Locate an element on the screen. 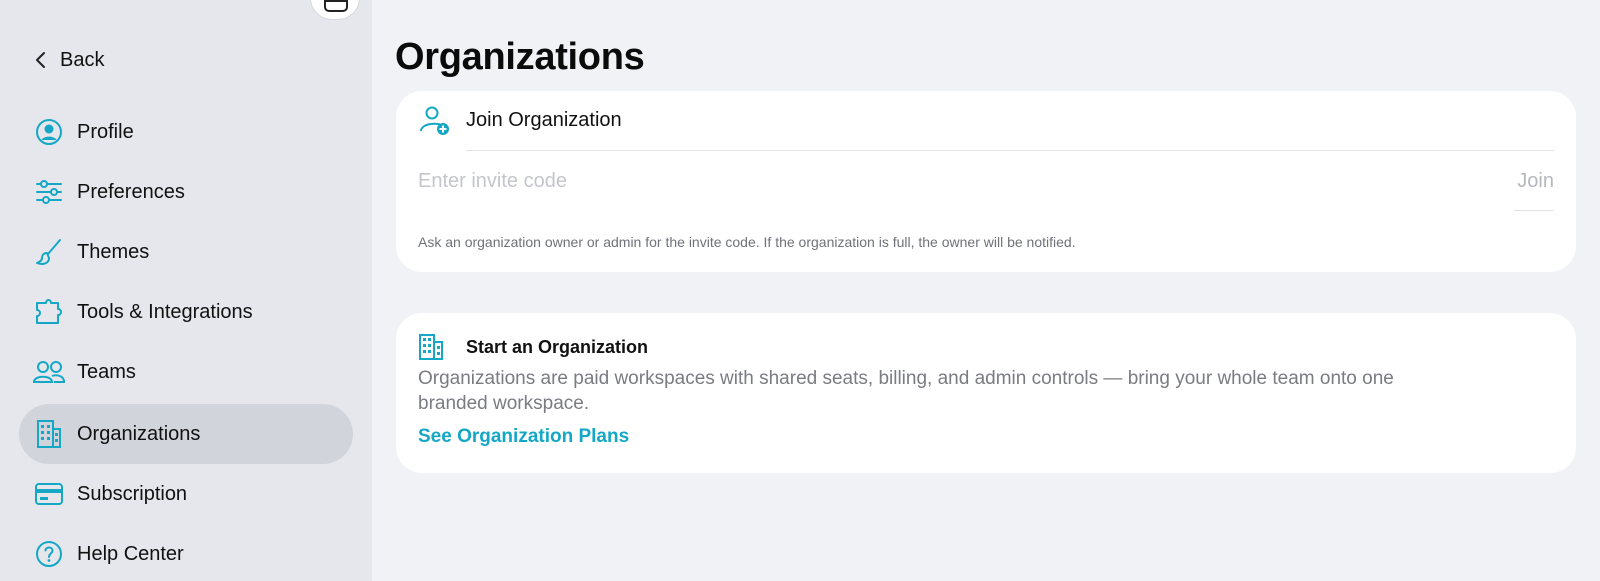 Image resolution: width=1600 pixels, height=581 pixels. sidebar-item-label: Help Center is located at coordinates (130, 553).